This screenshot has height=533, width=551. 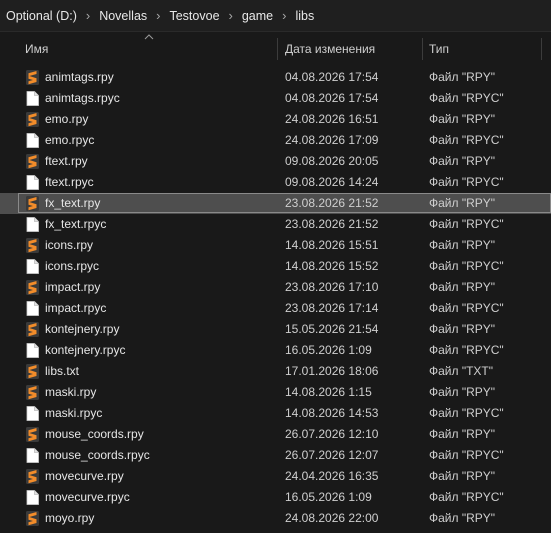 What do you see at coordinates (275, 245) in the screenshot?
I see `file-row: icons.rpy 14.08.2026 15:51 Файл "RPY"` at bounding box center [275, 245].